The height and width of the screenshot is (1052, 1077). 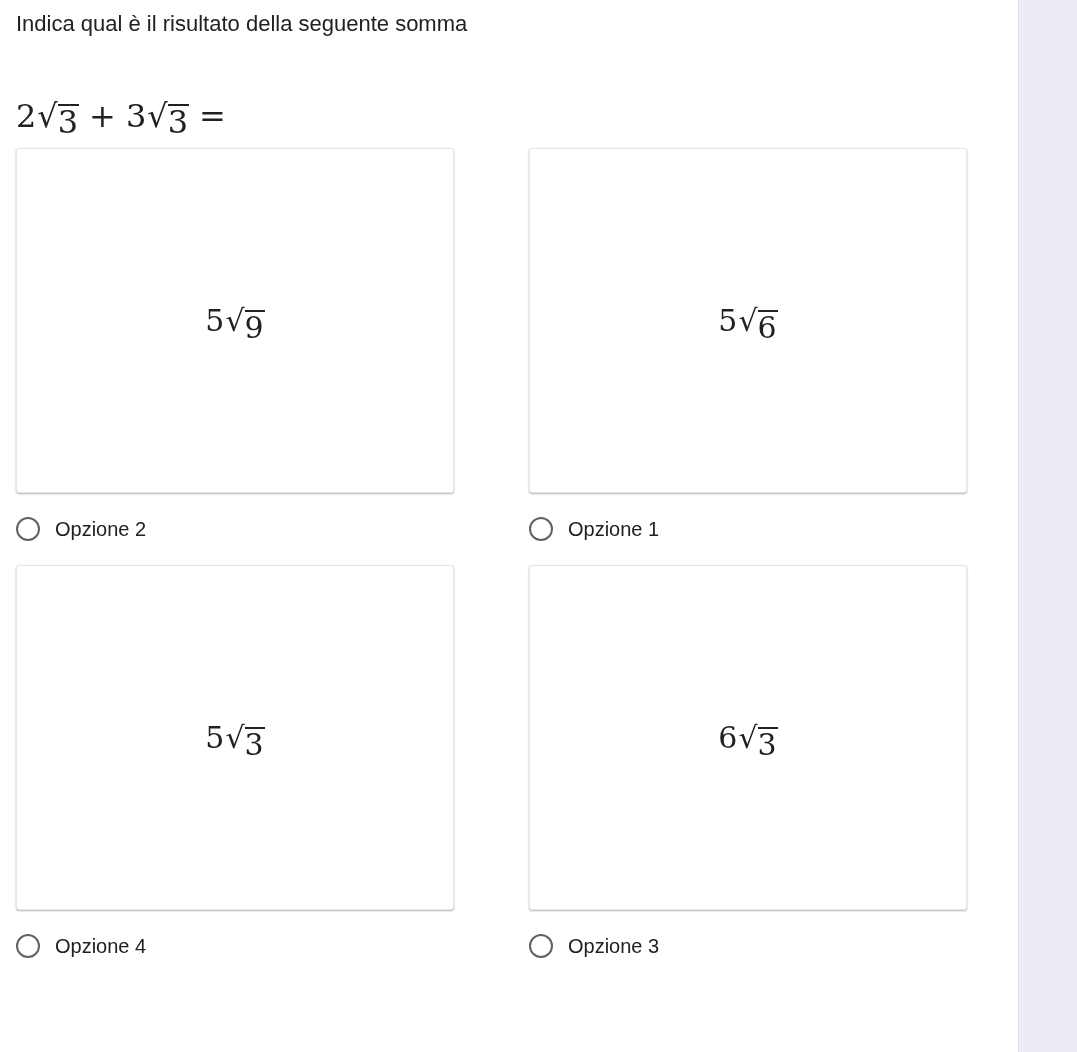 I want to click on math-expression: 6√3, so click(x=748, y=739).